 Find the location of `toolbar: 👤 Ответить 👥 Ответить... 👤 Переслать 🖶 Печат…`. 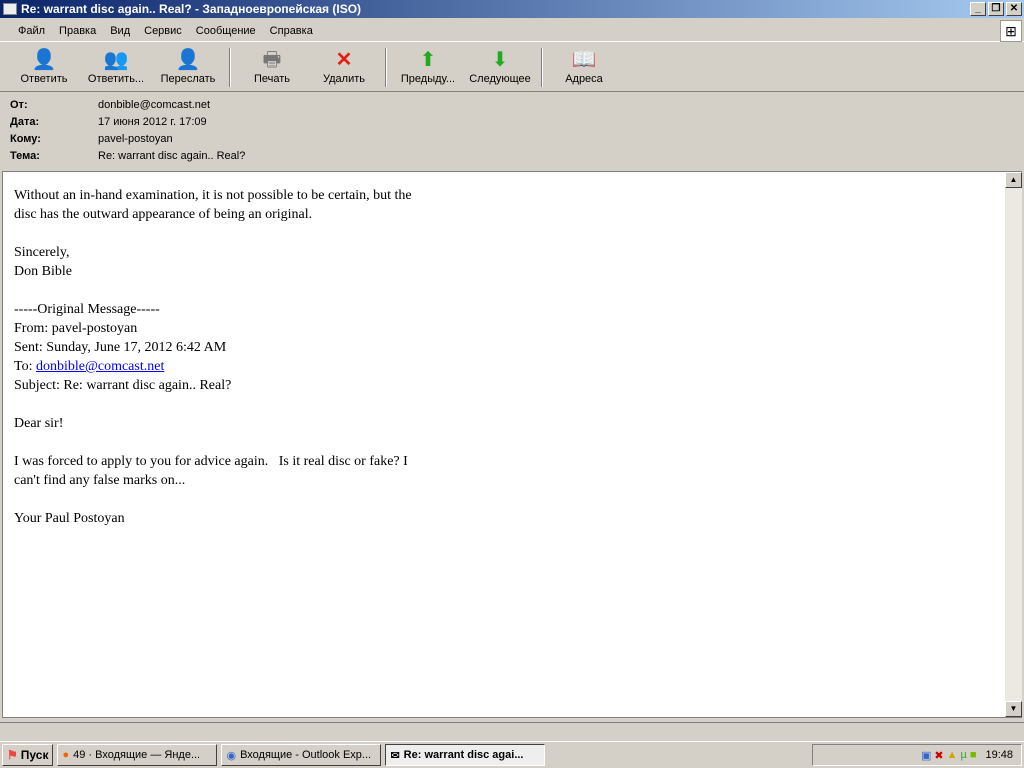

toolbar: 👤 Ответить 👥 Ответить... 👤 Переслать 🖶 Печат… is located at coordinates (512, 68).